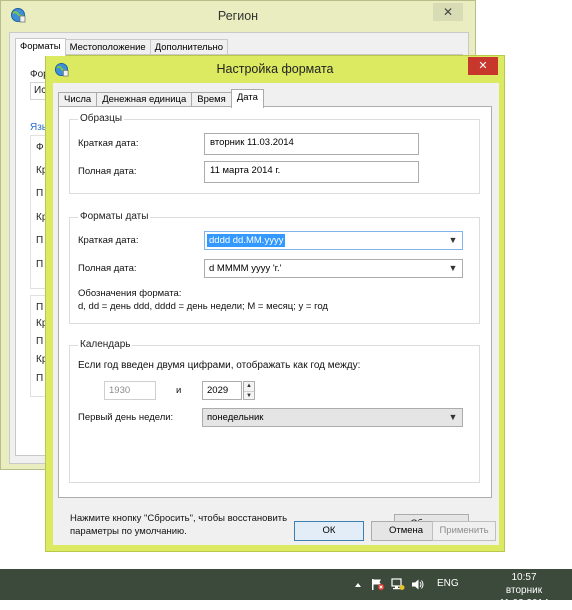 This screenshot has width=572, height=610. What do you see at coordinates (101, 118) in the screenshot?
I see `samples-group-title: Образцы` at bounding box center [101, 118].